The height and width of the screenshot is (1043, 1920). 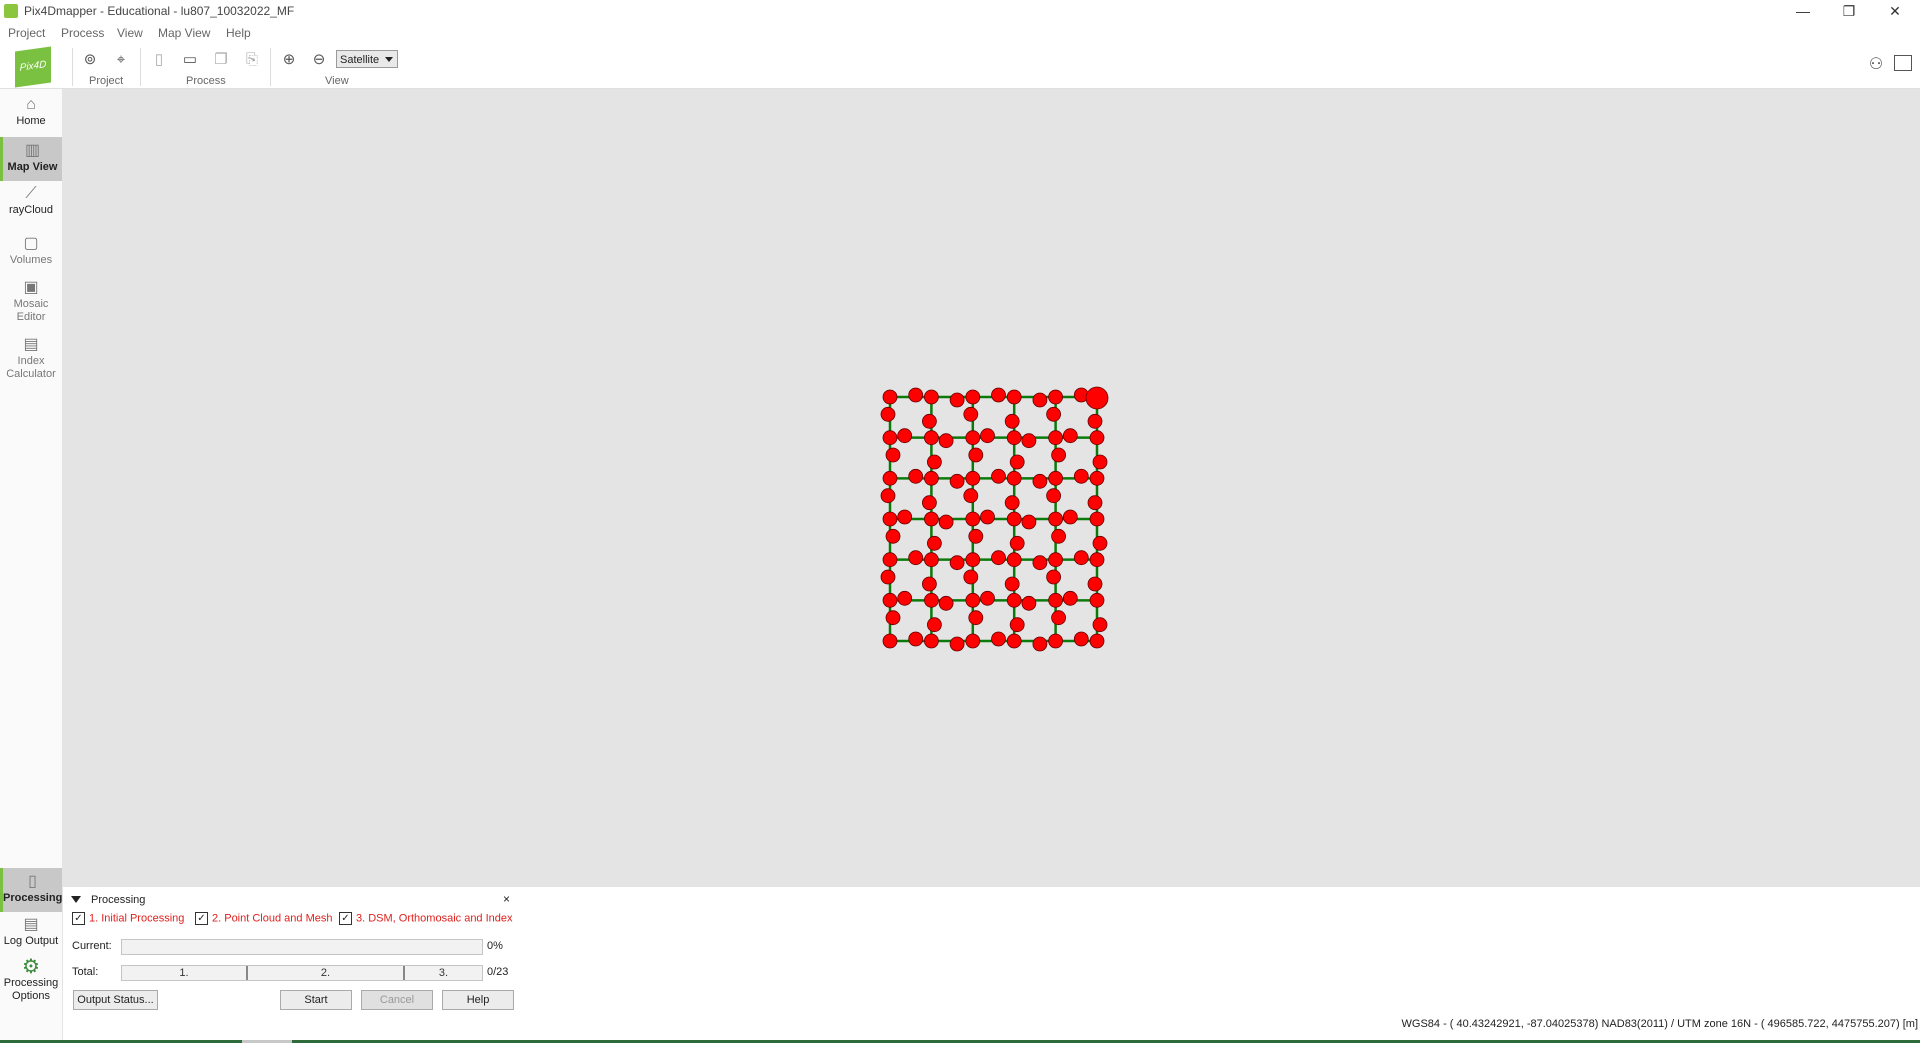 I want to click on start-button: Start, so click(x=316, y=1000).